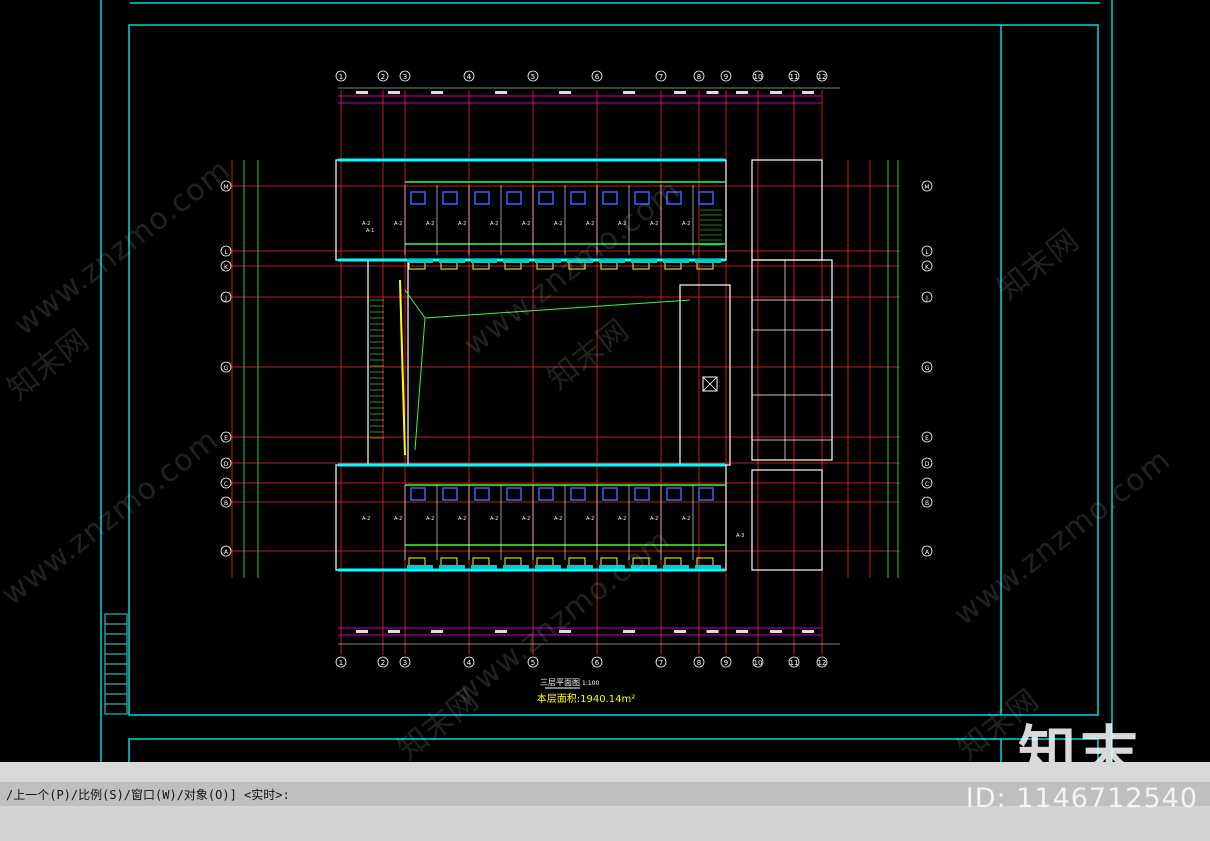 The image size is (1210, 841). What do you see at coordinates (699, 77) in the screenshot?
I see `grid-bubble-label: 8` at bounding box center [699, 77].